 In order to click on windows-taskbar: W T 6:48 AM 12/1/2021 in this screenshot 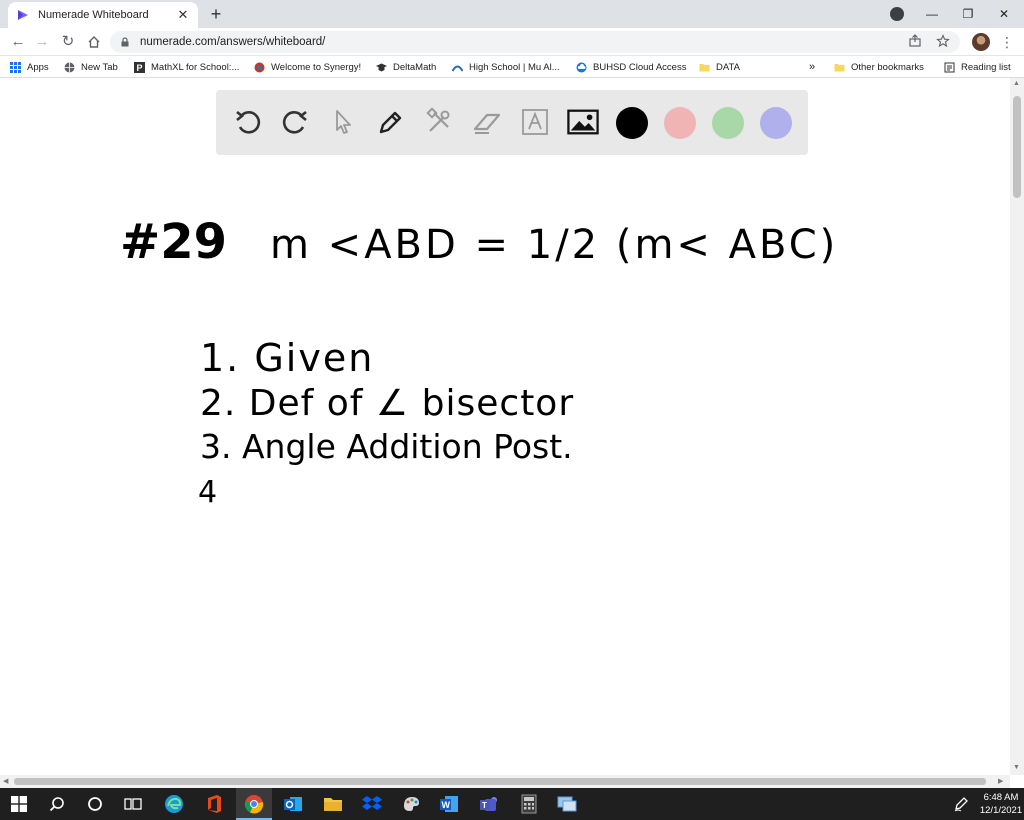, I will do `click(512, 804)`.